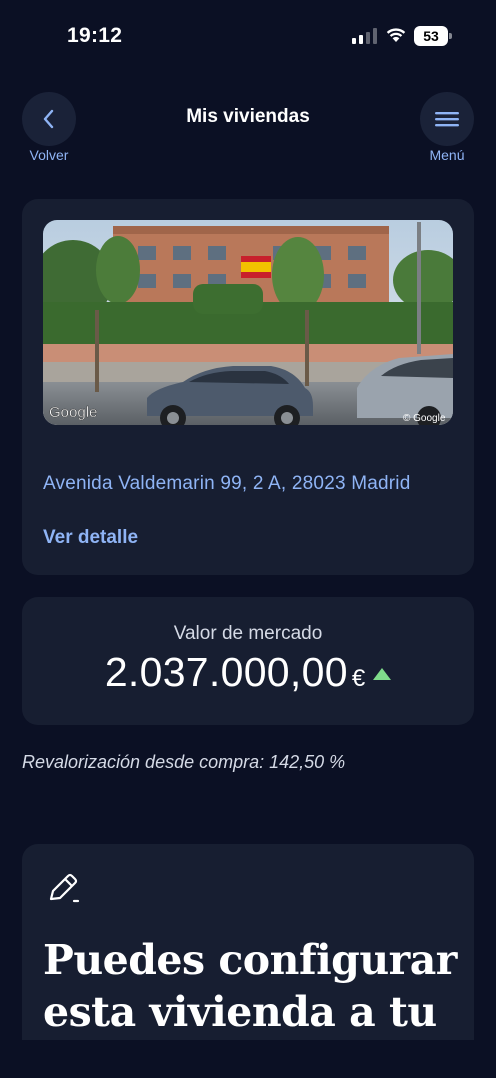  What do you see at coordinates (450, 36) in the screenshot?
I see `battery-tip` at bounding box center [450, 36].